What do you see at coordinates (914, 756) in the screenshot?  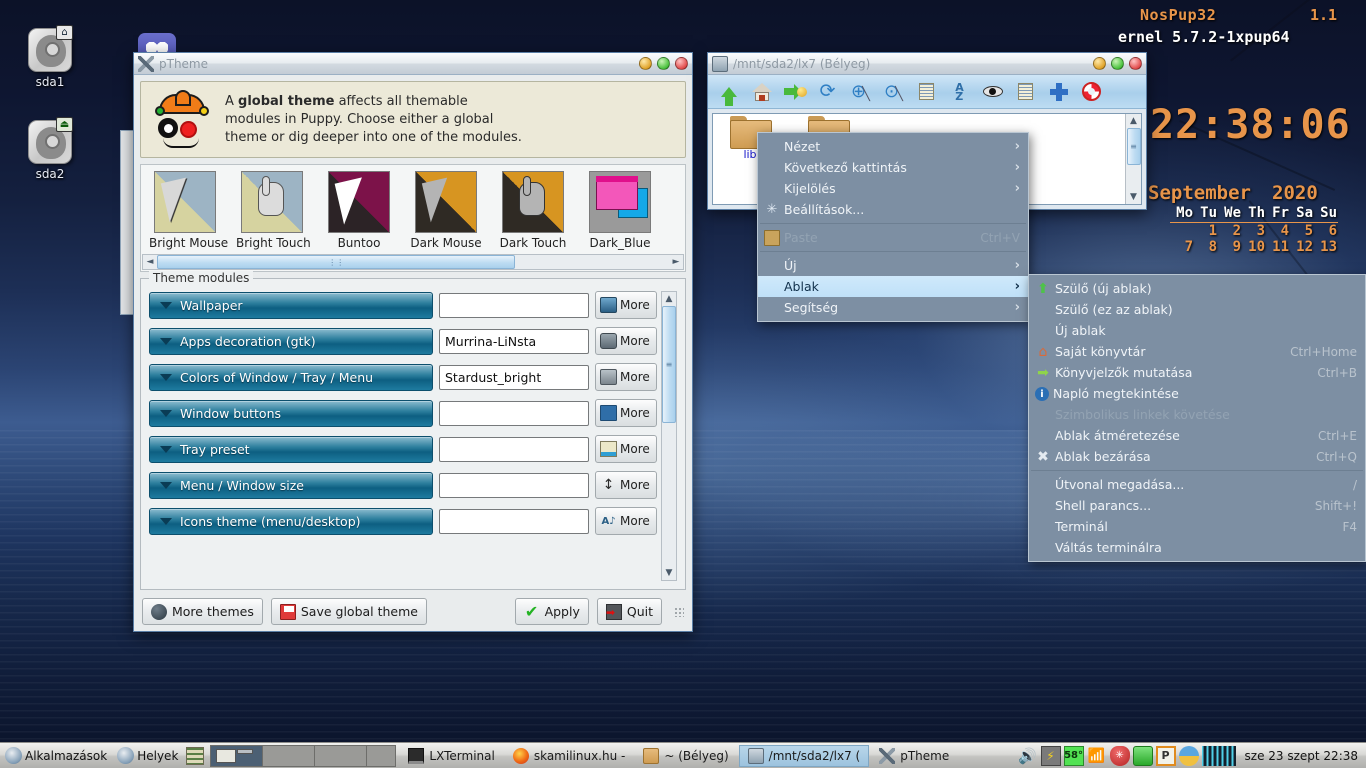 I see `taskbar-task-ptheme: pTheme` at bounding box center [914, 756].